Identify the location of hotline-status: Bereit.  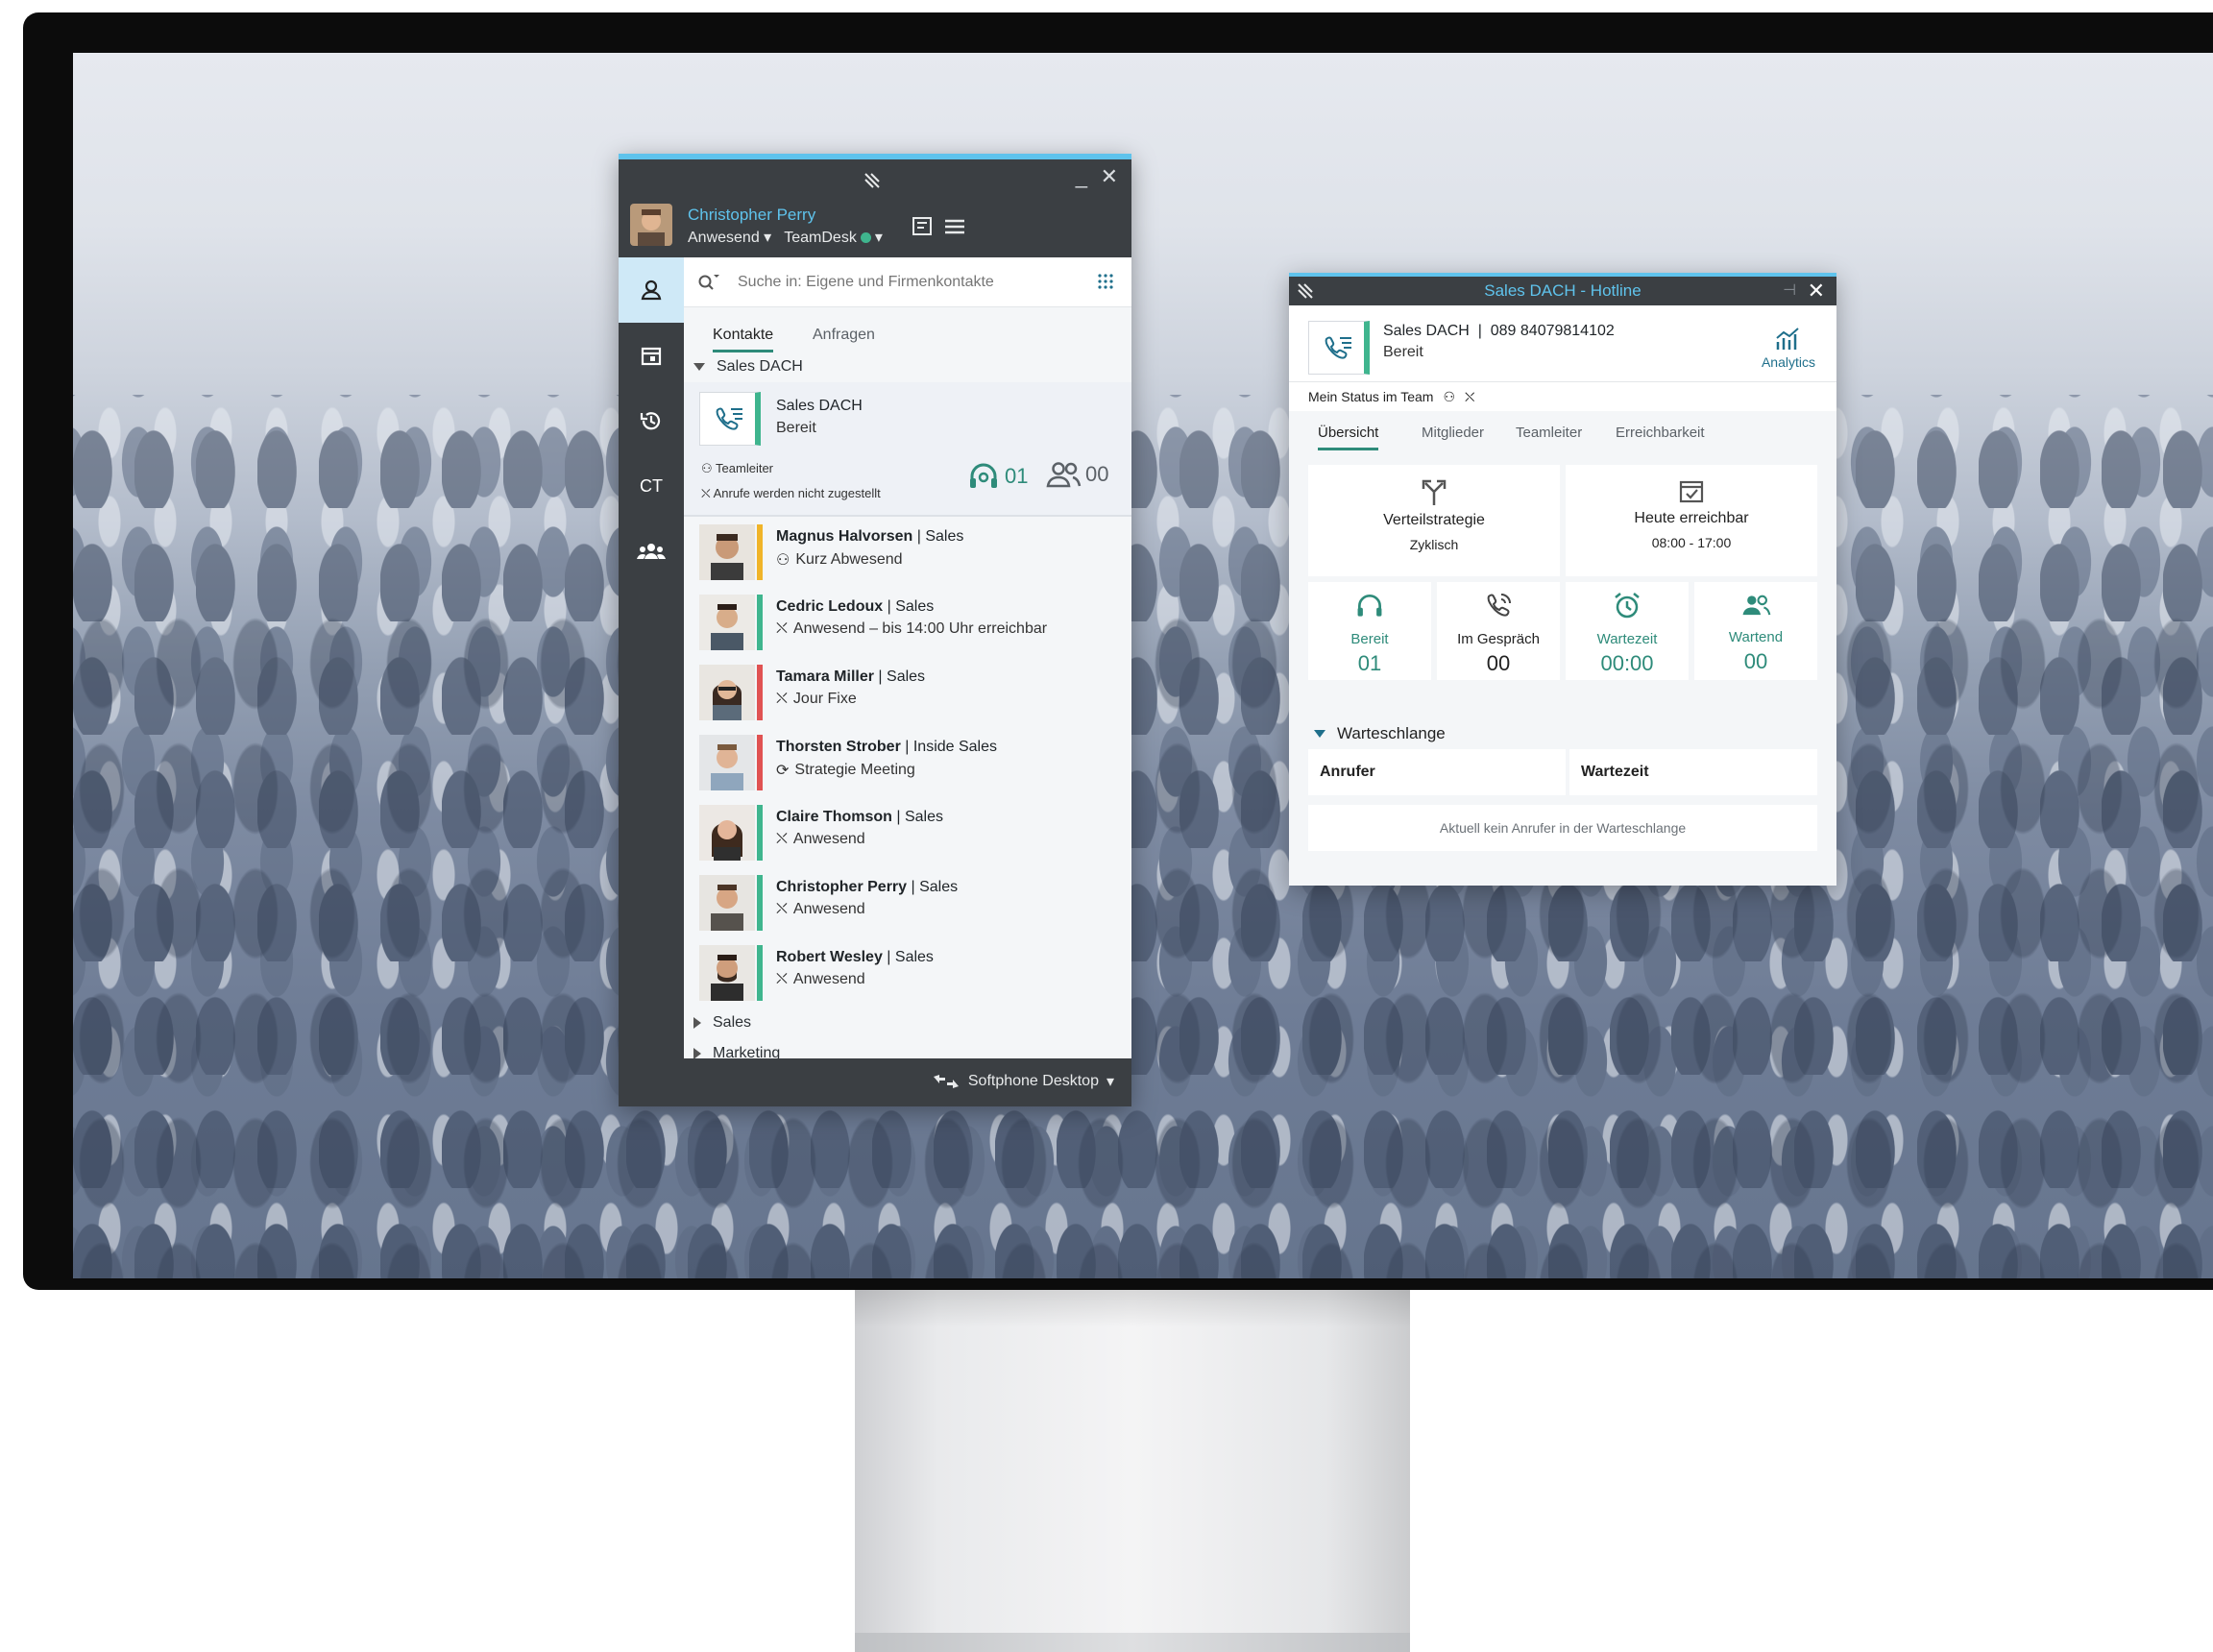
(1403, 352).